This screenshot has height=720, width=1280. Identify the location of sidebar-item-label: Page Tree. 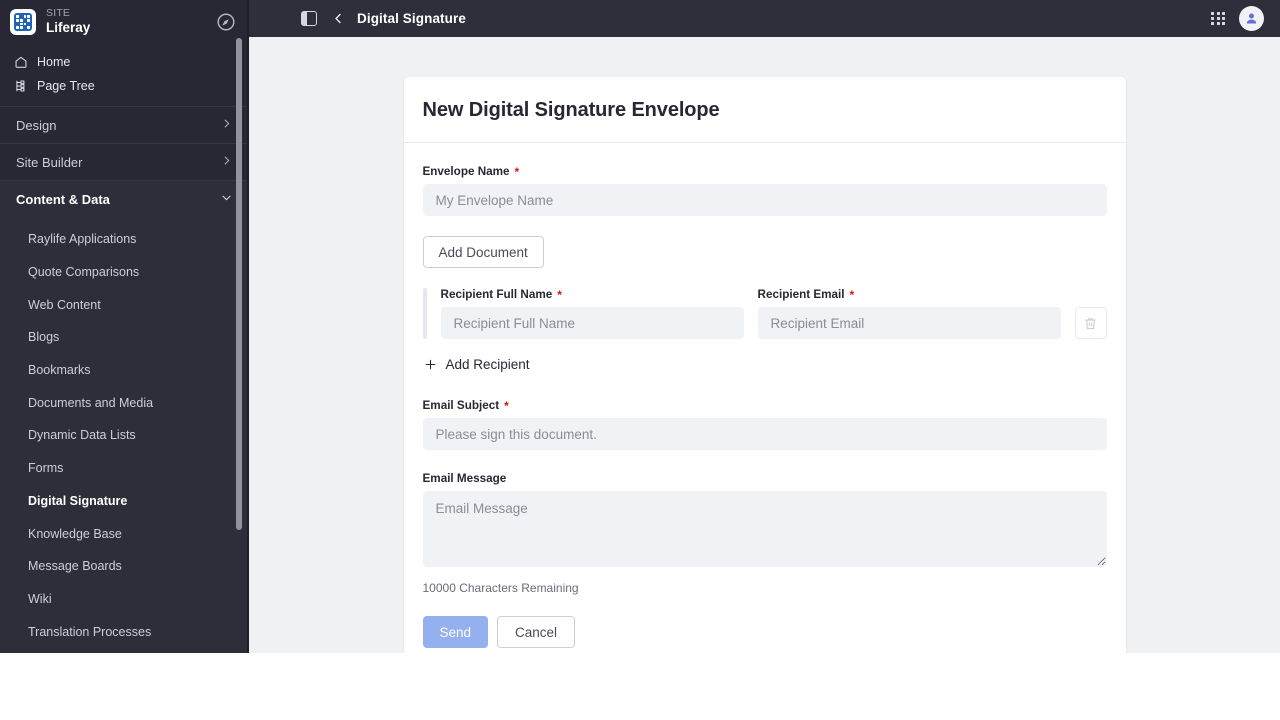
(66, 86).